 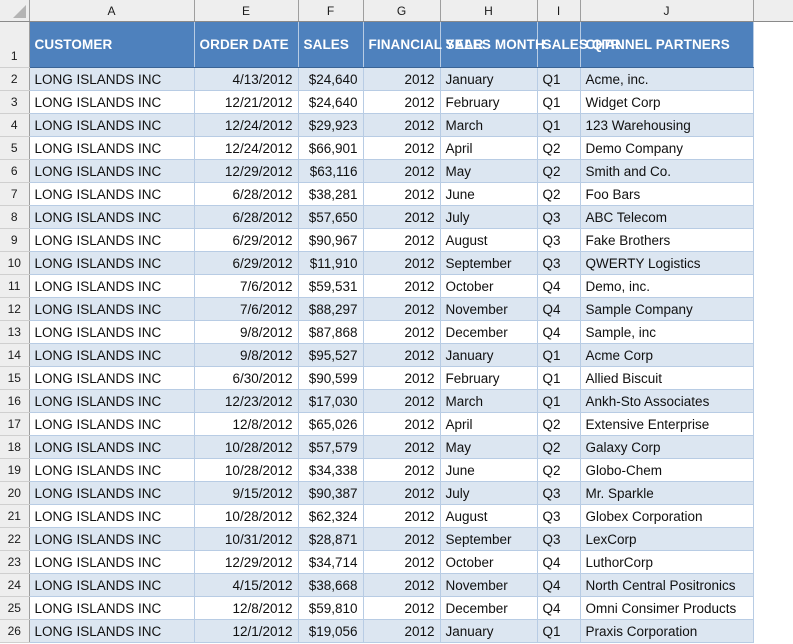 I want to click on cell-order-date: 7/6/2012, so click(x=246, y=309).